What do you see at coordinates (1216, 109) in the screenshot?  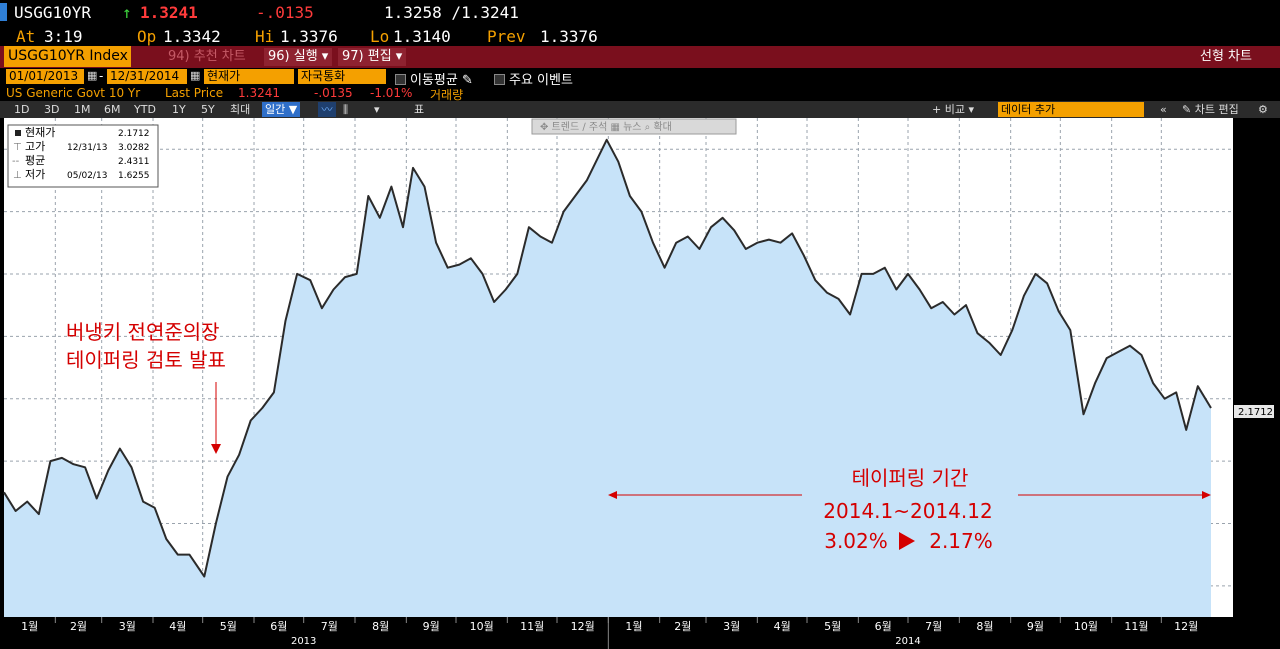 I see `edit-chart-label: 차트 편집` at bounding box center [1216, 109].